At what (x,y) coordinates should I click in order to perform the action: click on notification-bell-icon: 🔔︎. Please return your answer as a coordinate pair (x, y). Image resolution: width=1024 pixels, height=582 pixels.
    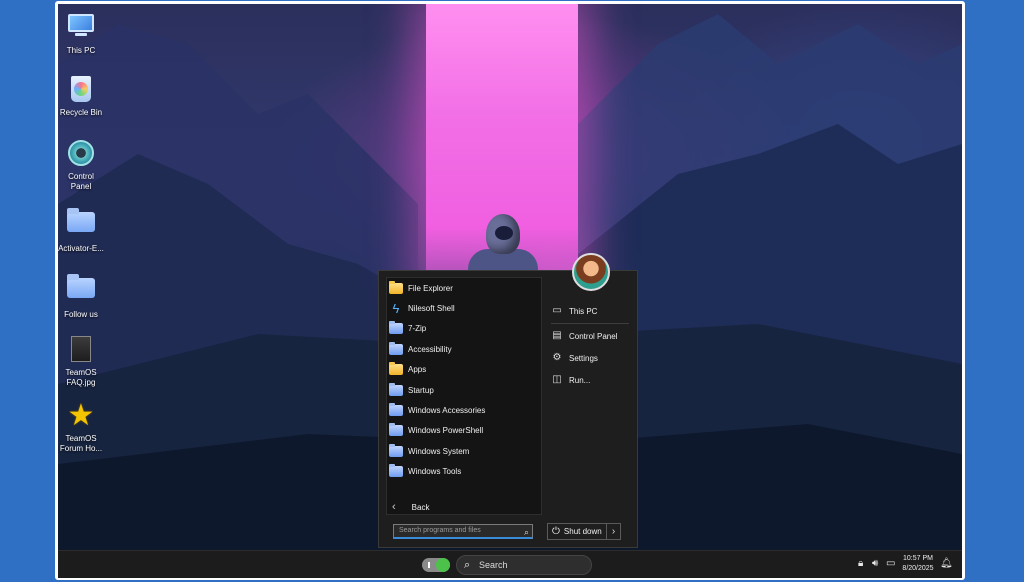
    Looking at the image, I should click on (946, 563).